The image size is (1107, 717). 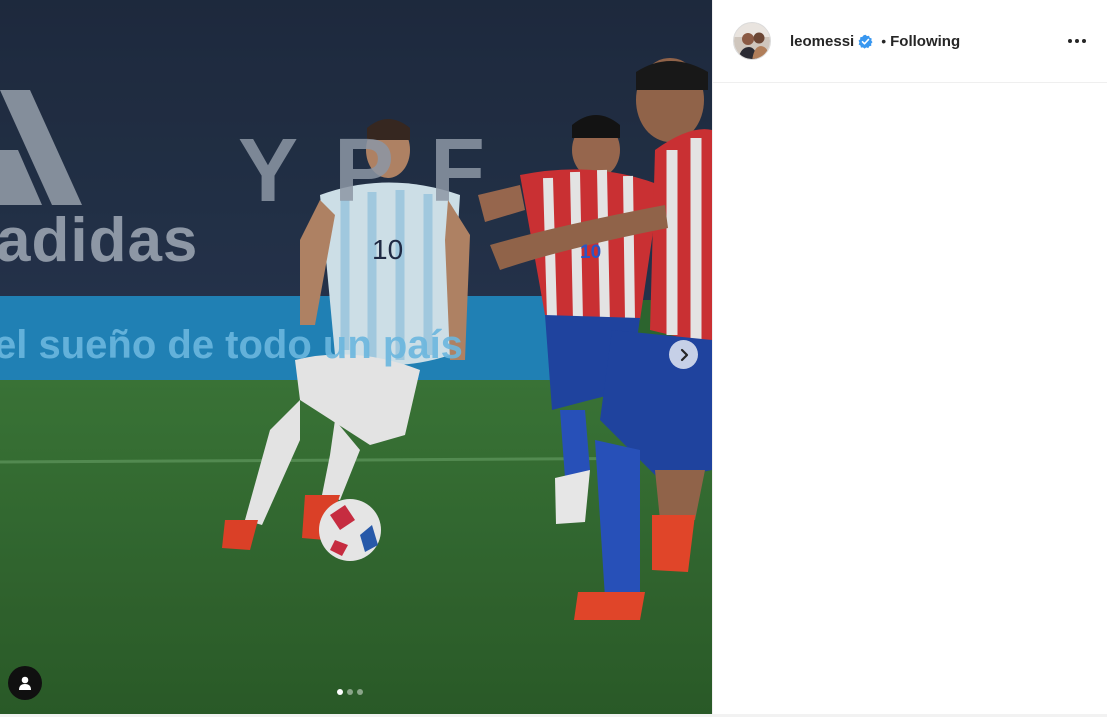 I want to click on verified-badge-icon, so click(x=865, y=41).